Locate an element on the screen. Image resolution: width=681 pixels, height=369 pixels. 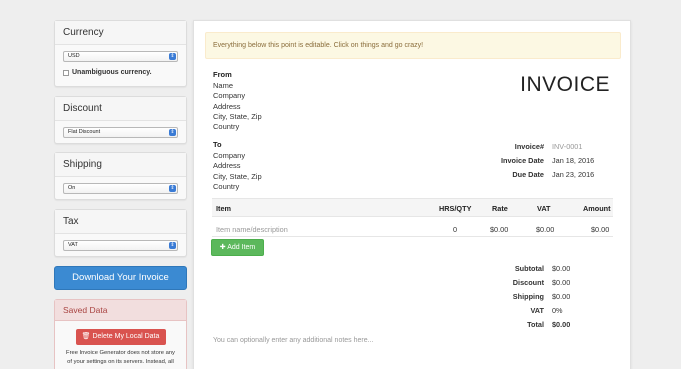
to-address: Company Address City, State, Zip Country is located at coordinates (237, 171).